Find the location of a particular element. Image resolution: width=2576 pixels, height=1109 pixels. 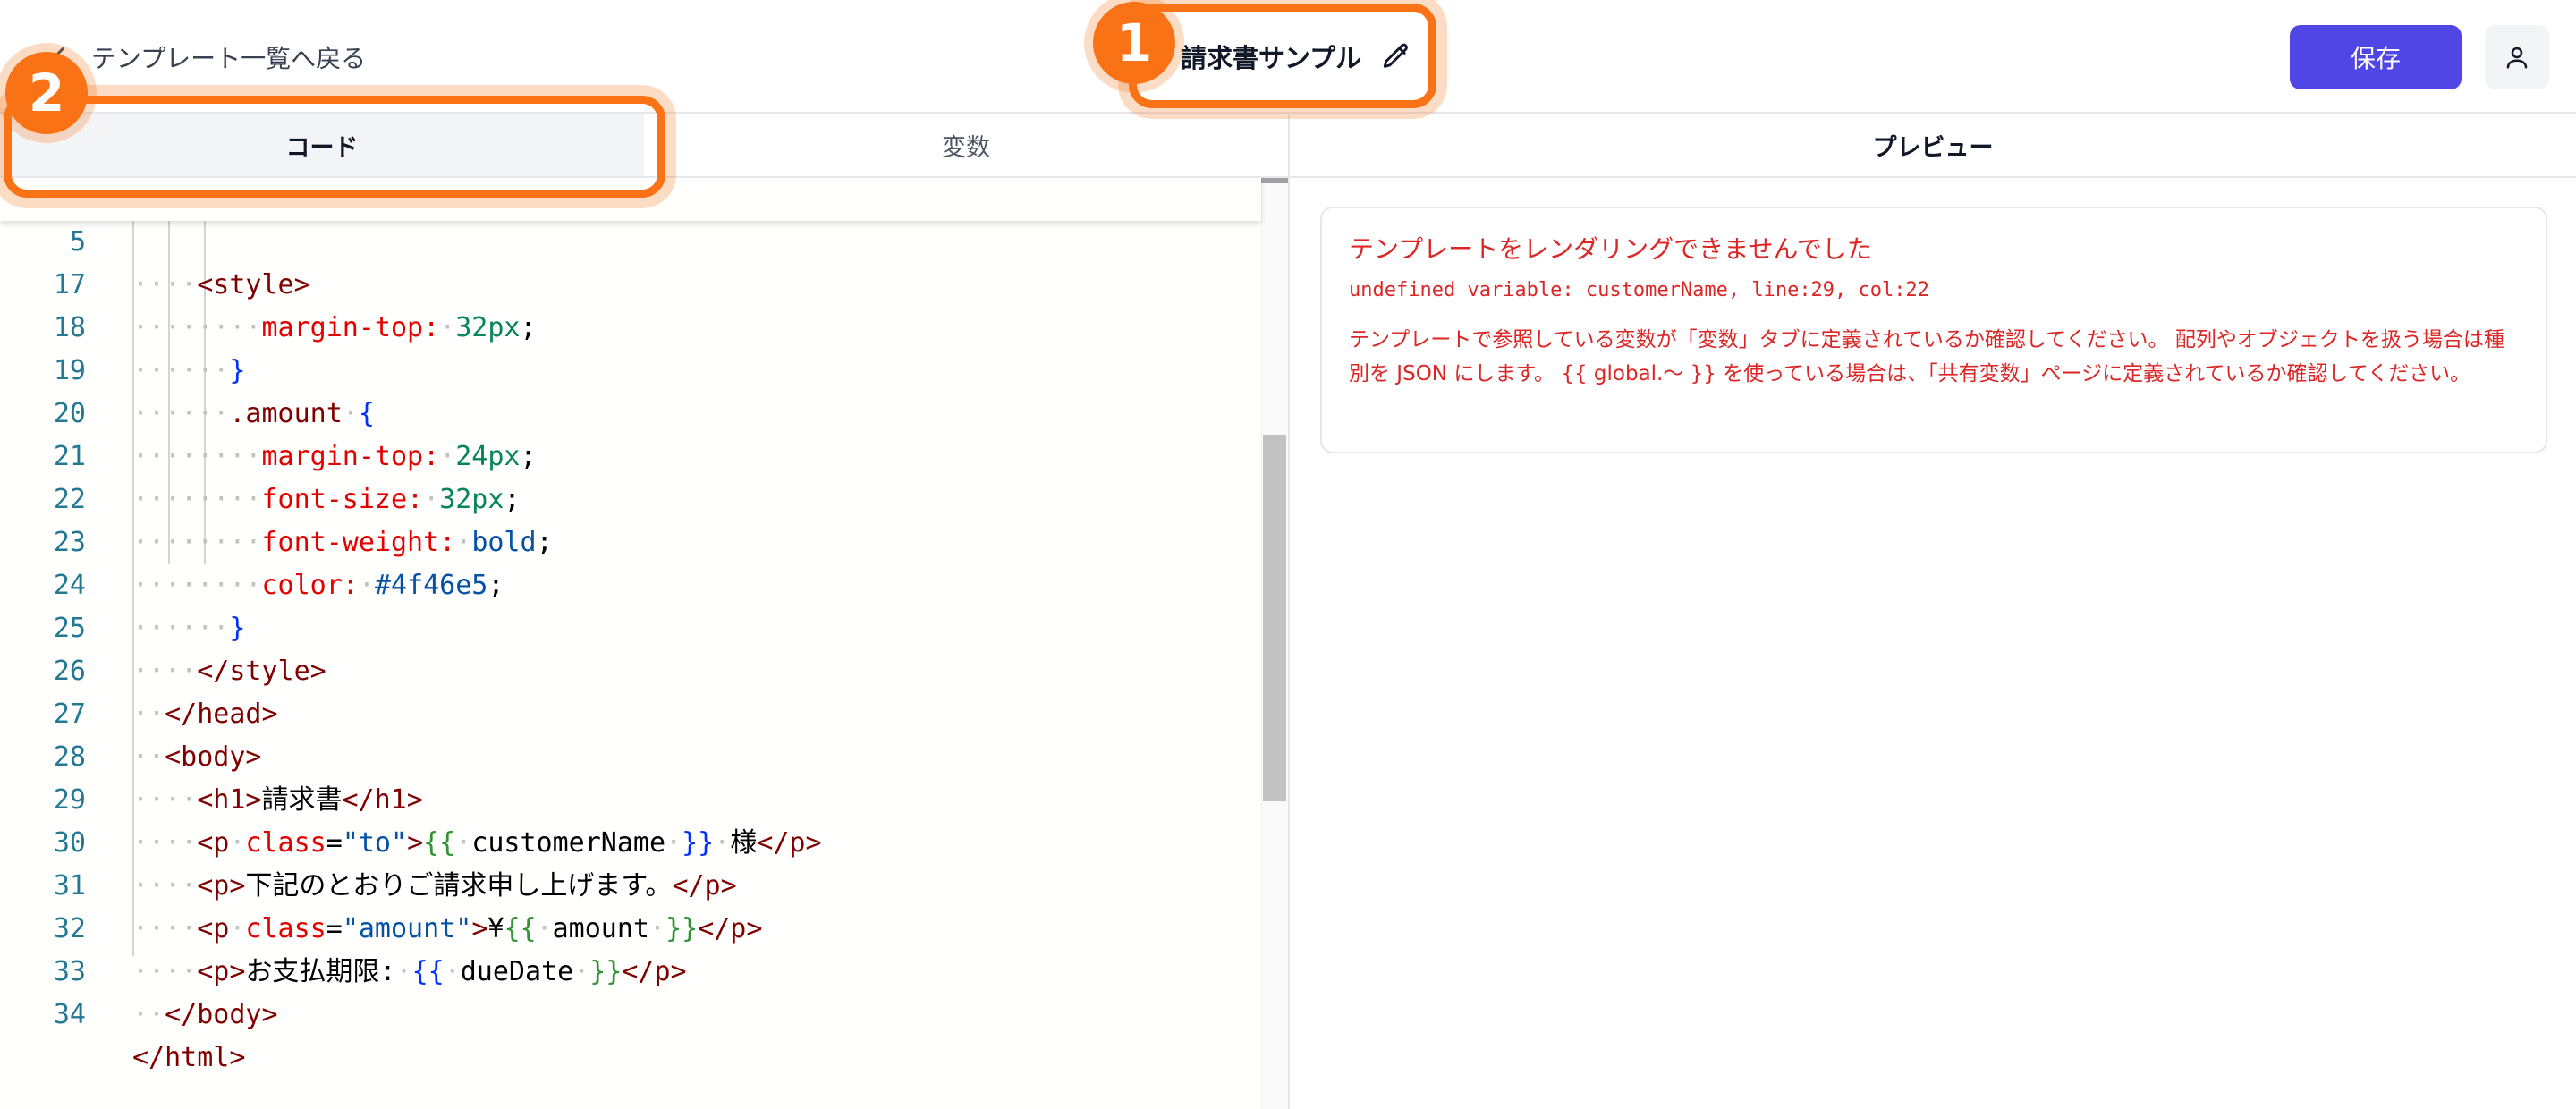

code-text: </html> is located at coordinates (189, 1058).